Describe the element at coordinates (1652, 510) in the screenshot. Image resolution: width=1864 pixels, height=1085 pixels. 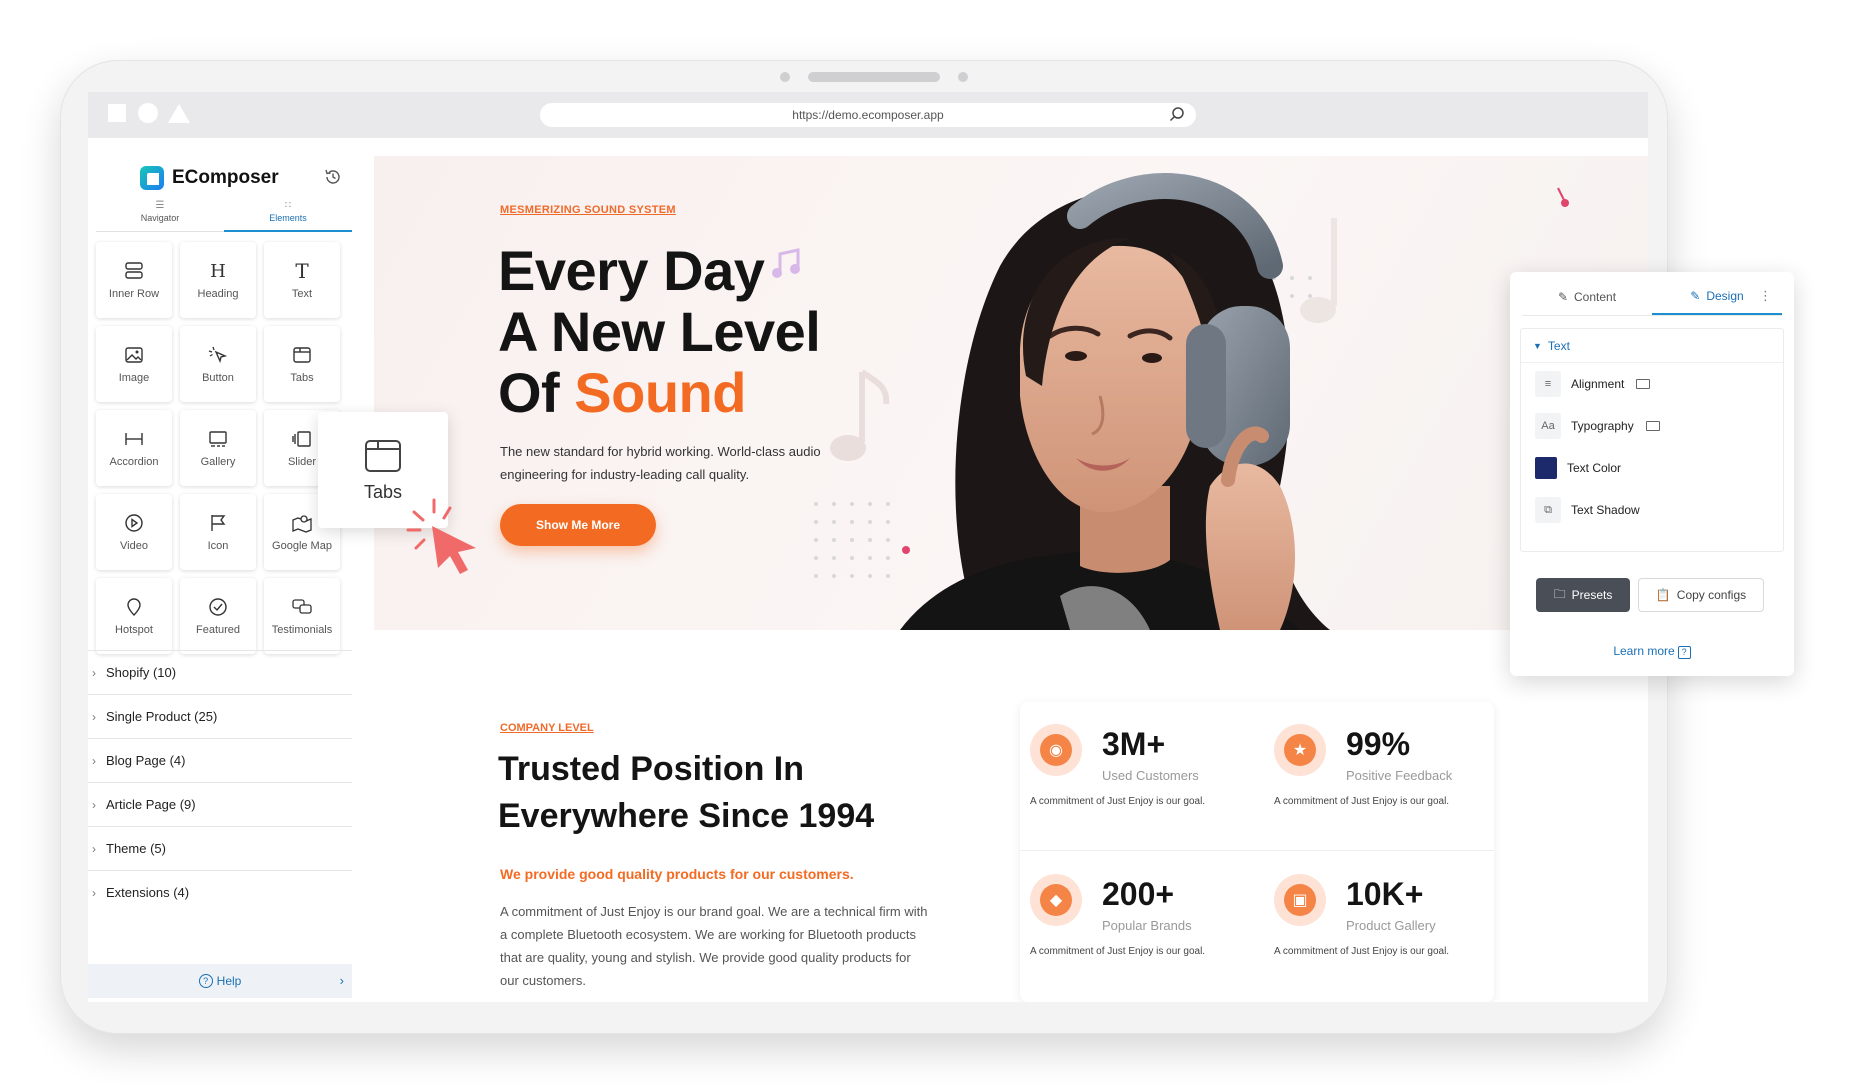
I see `text-shadow-setting: ⧉ Text Shadow` at that location.